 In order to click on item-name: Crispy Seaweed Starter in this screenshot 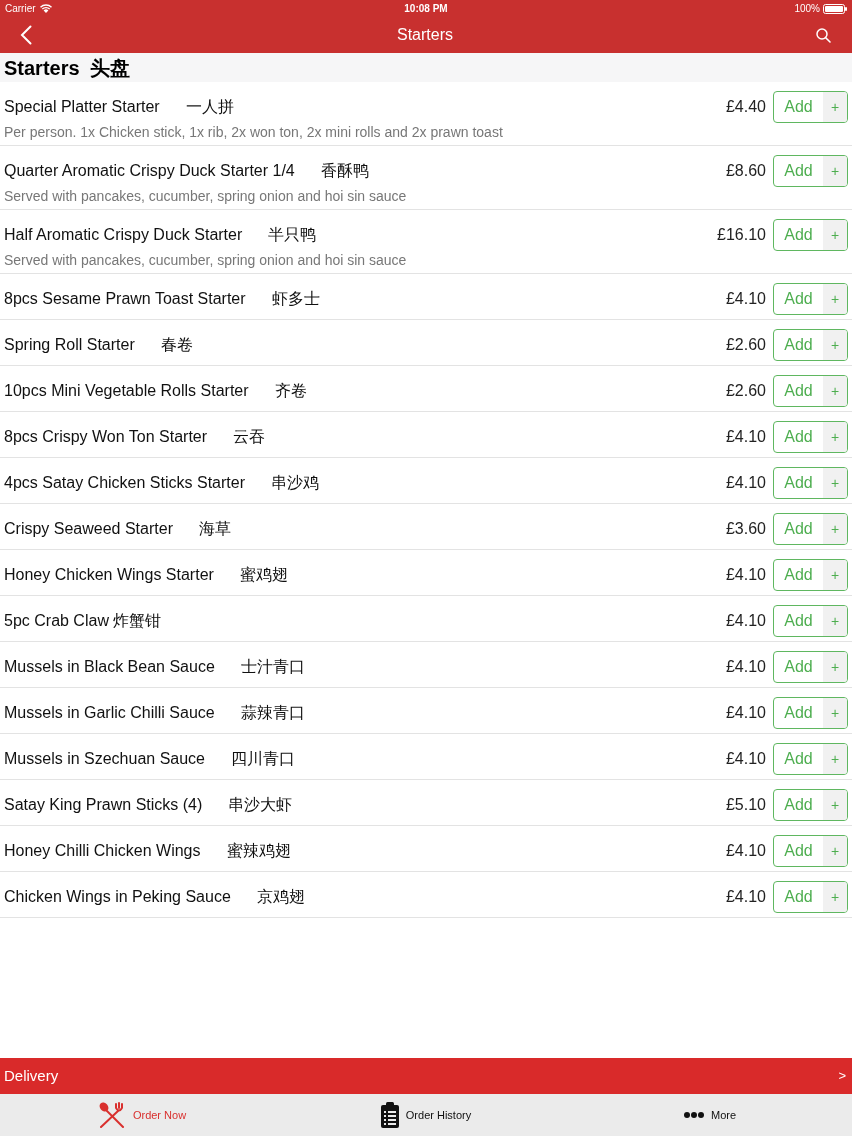, I will do `click(88, 529)`.